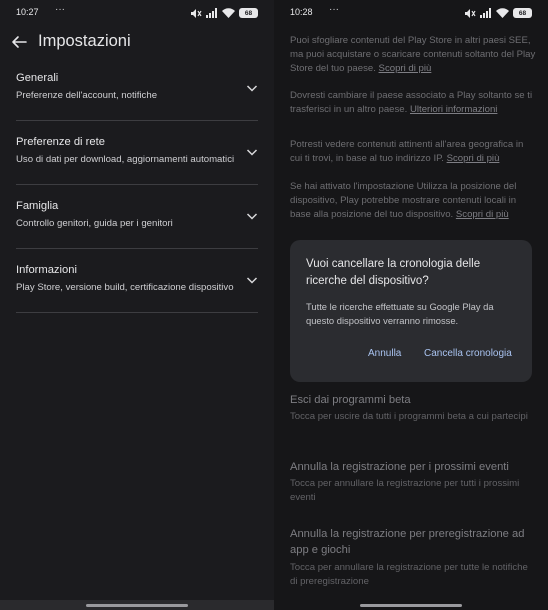 The width and height of the screenshot is (548, 610). What do you see at coordinates (301, 12) in the screenshot?
I see `status-time: 10:28` at bounding box center [301, 12].